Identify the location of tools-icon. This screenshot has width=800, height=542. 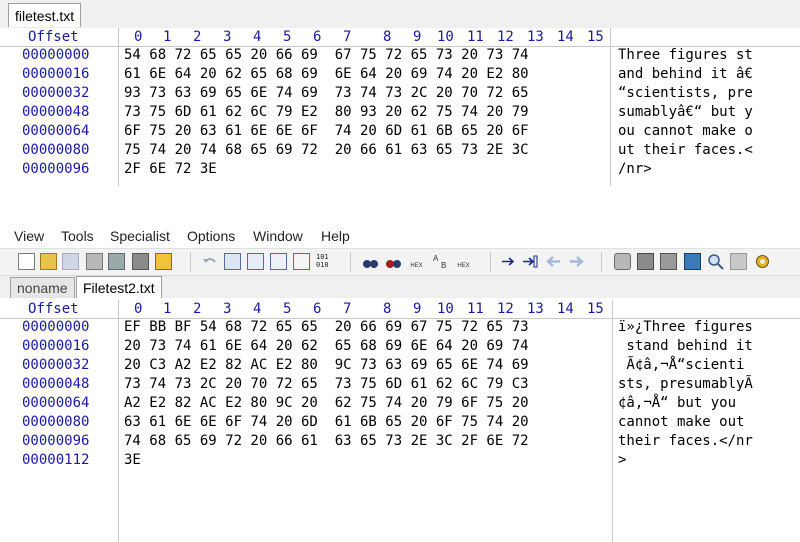
(668, 261).